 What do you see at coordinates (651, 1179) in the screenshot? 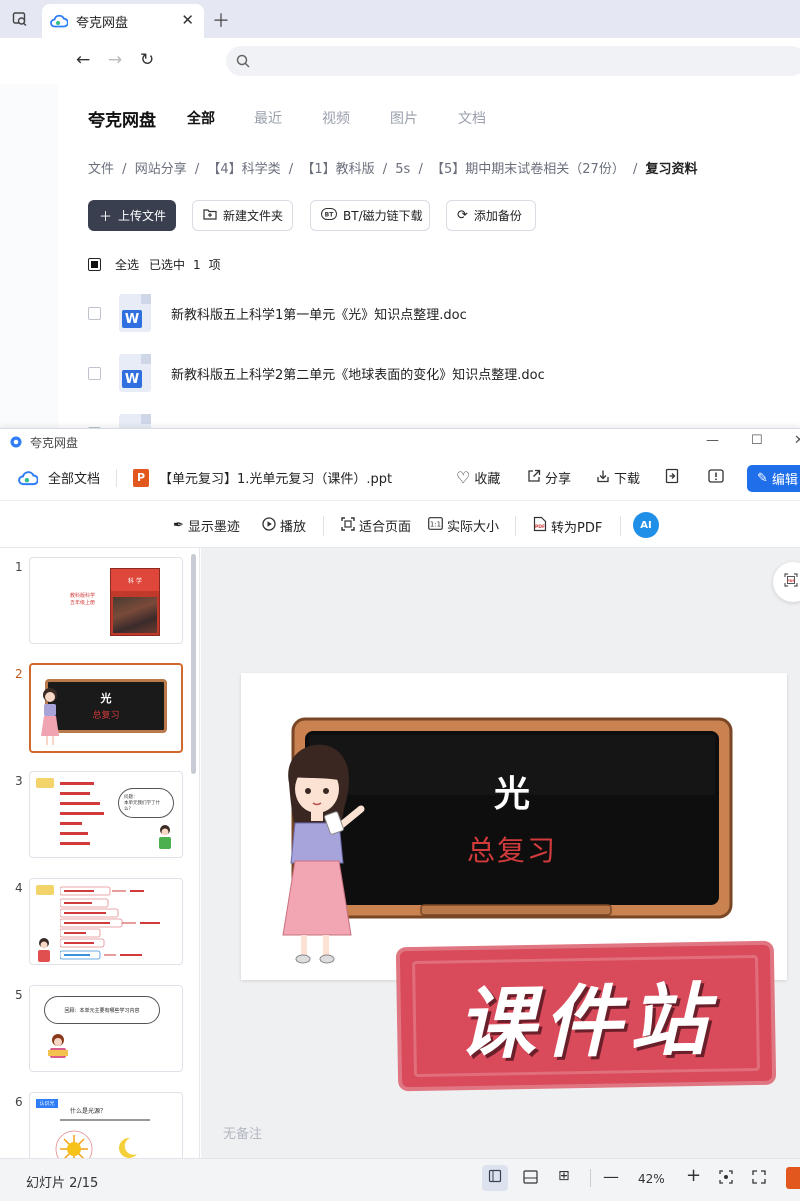
I see `zoom-level: 42%` at bounding box center [651, 1179].